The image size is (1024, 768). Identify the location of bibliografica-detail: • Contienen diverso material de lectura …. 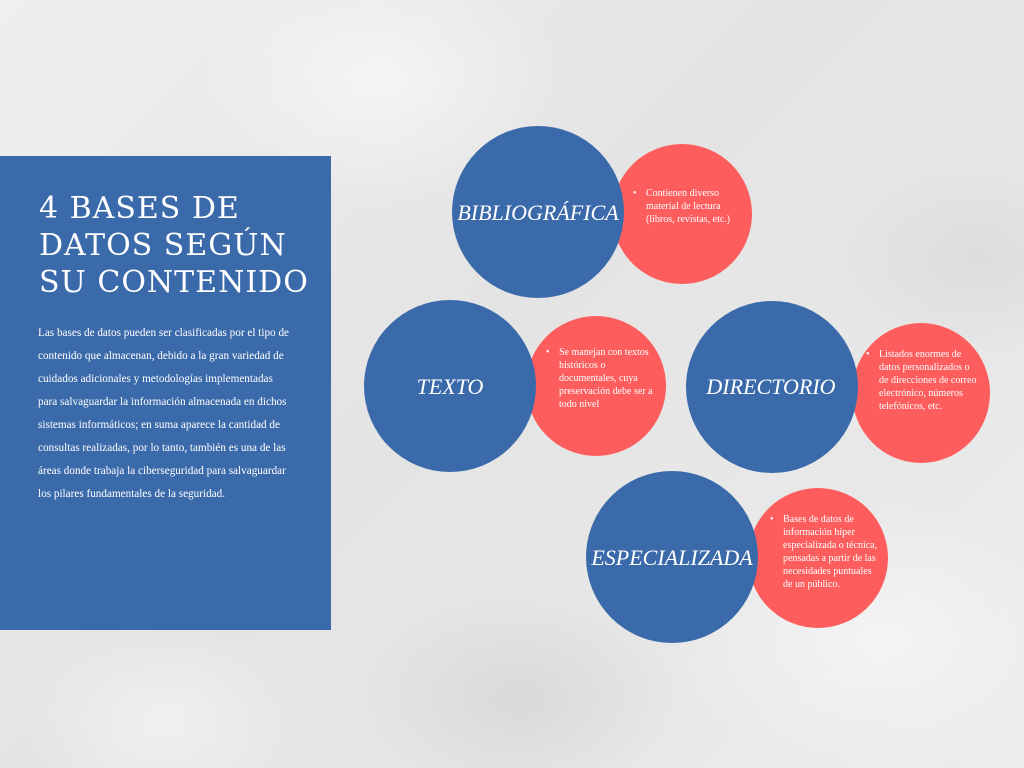
(689, 206).